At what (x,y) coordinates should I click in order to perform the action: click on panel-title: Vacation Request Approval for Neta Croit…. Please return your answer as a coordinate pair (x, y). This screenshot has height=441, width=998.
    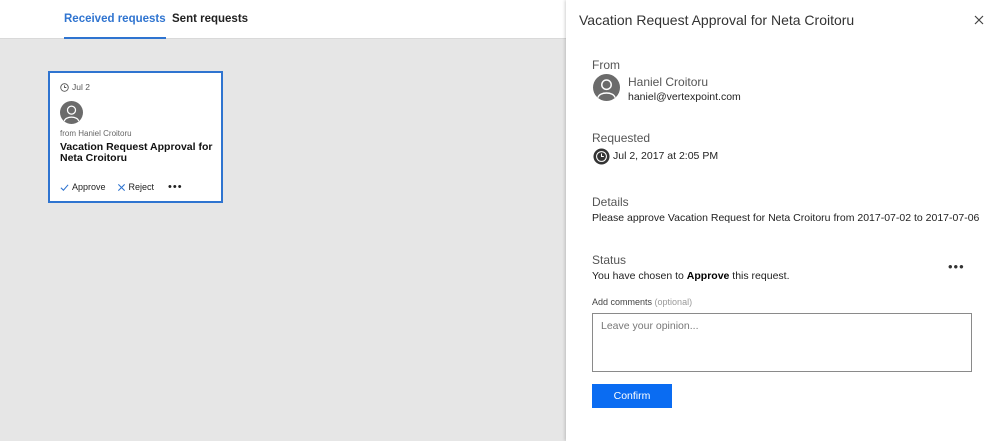
    Looking at the image, I should click on (717, 20).